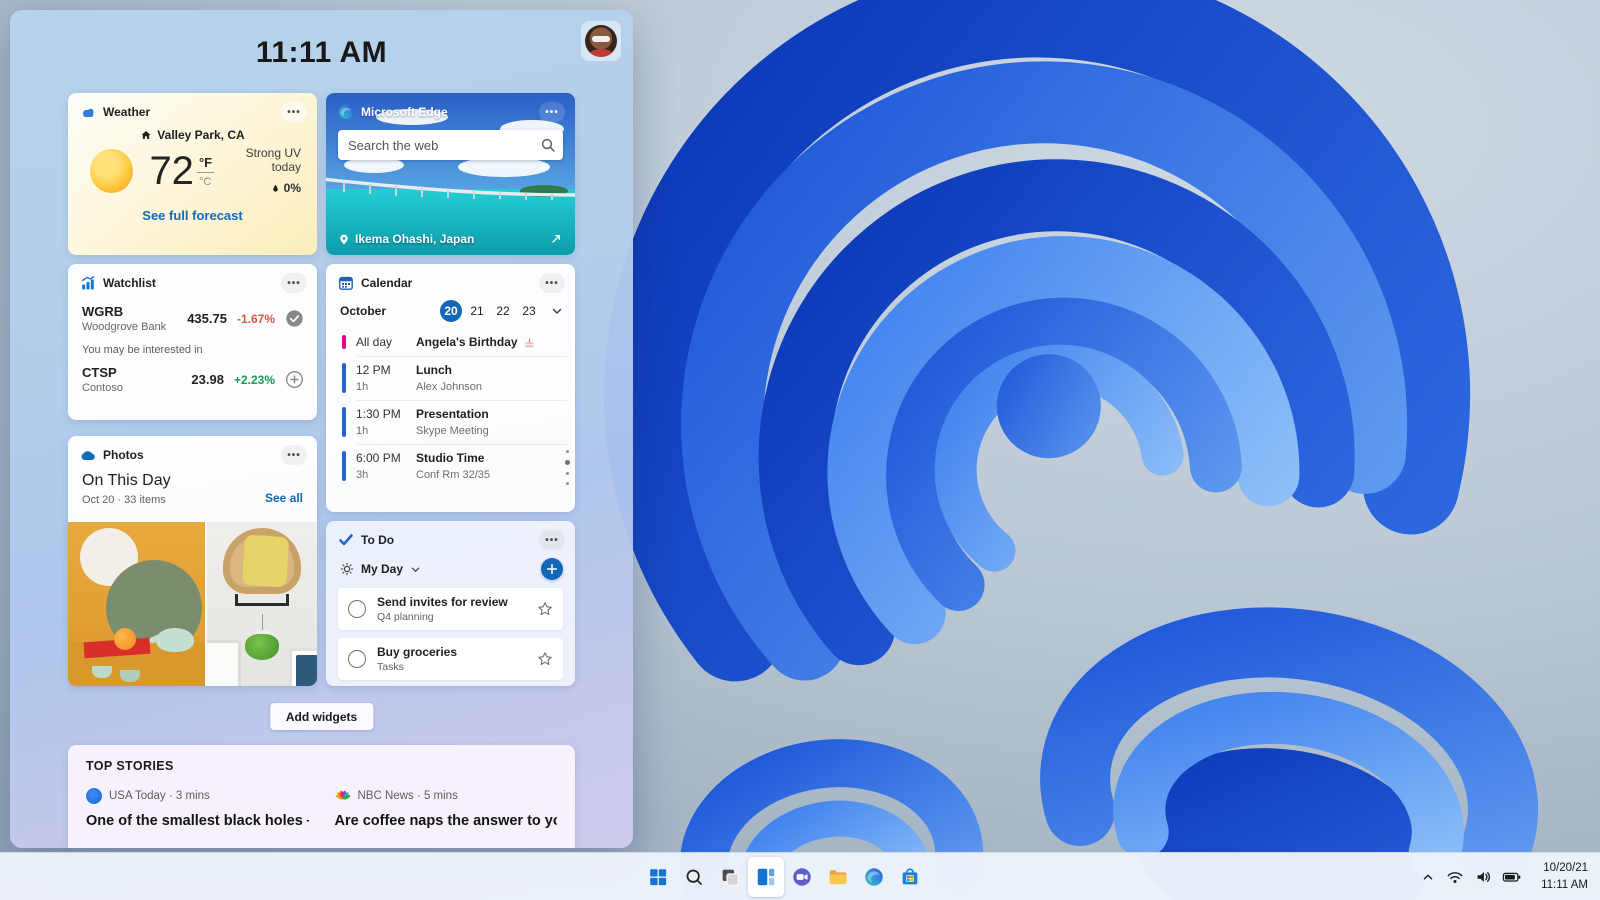 The width and height of the screenshot is (1600, 900). What do you see at coordinates (321, 52) in the screenshot?
I see `panel-clock: 11:11 AM` at bounding box center [321, 52].